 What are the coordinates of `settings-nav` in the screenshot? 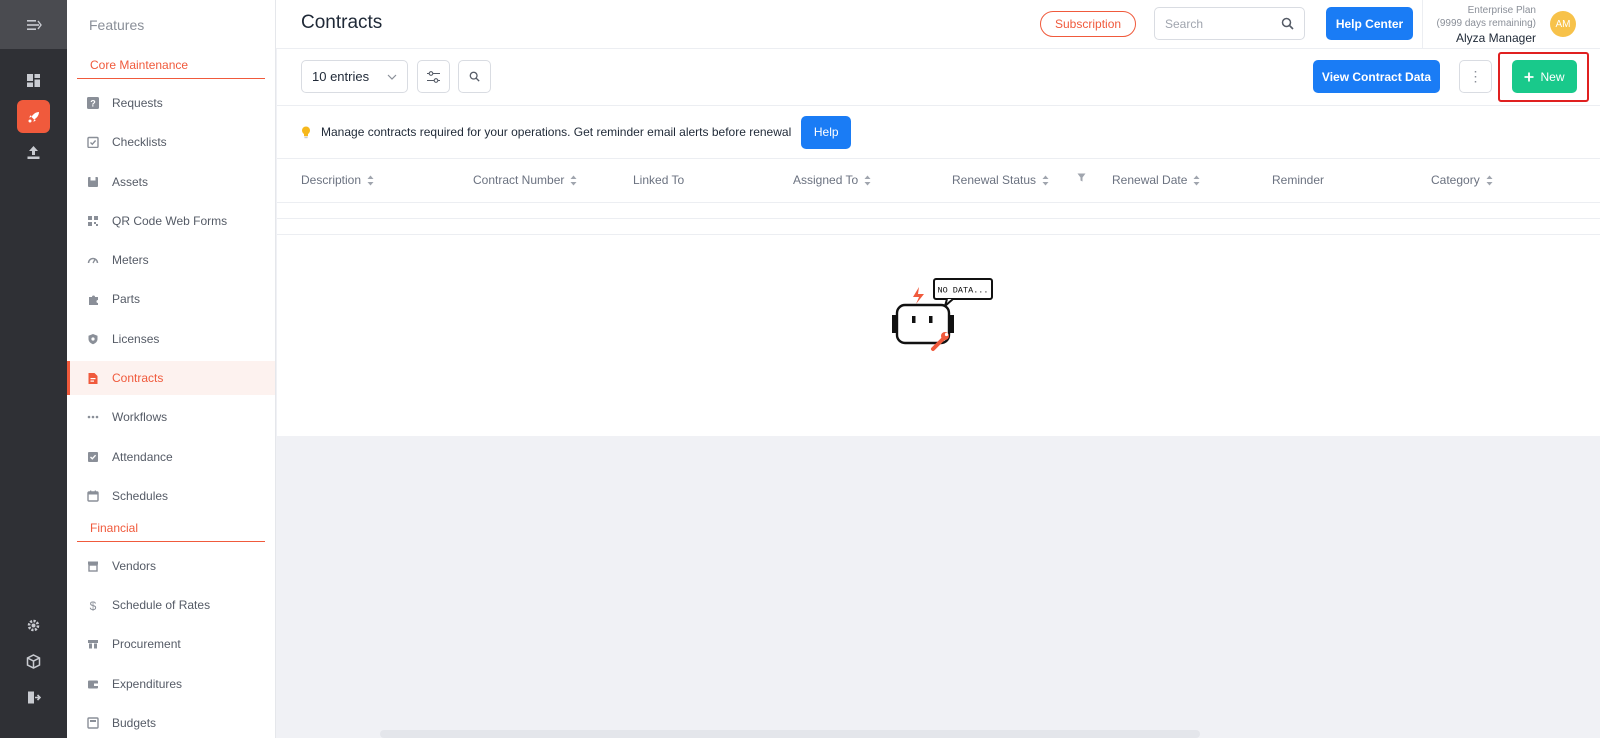 It's located at (33, 625).